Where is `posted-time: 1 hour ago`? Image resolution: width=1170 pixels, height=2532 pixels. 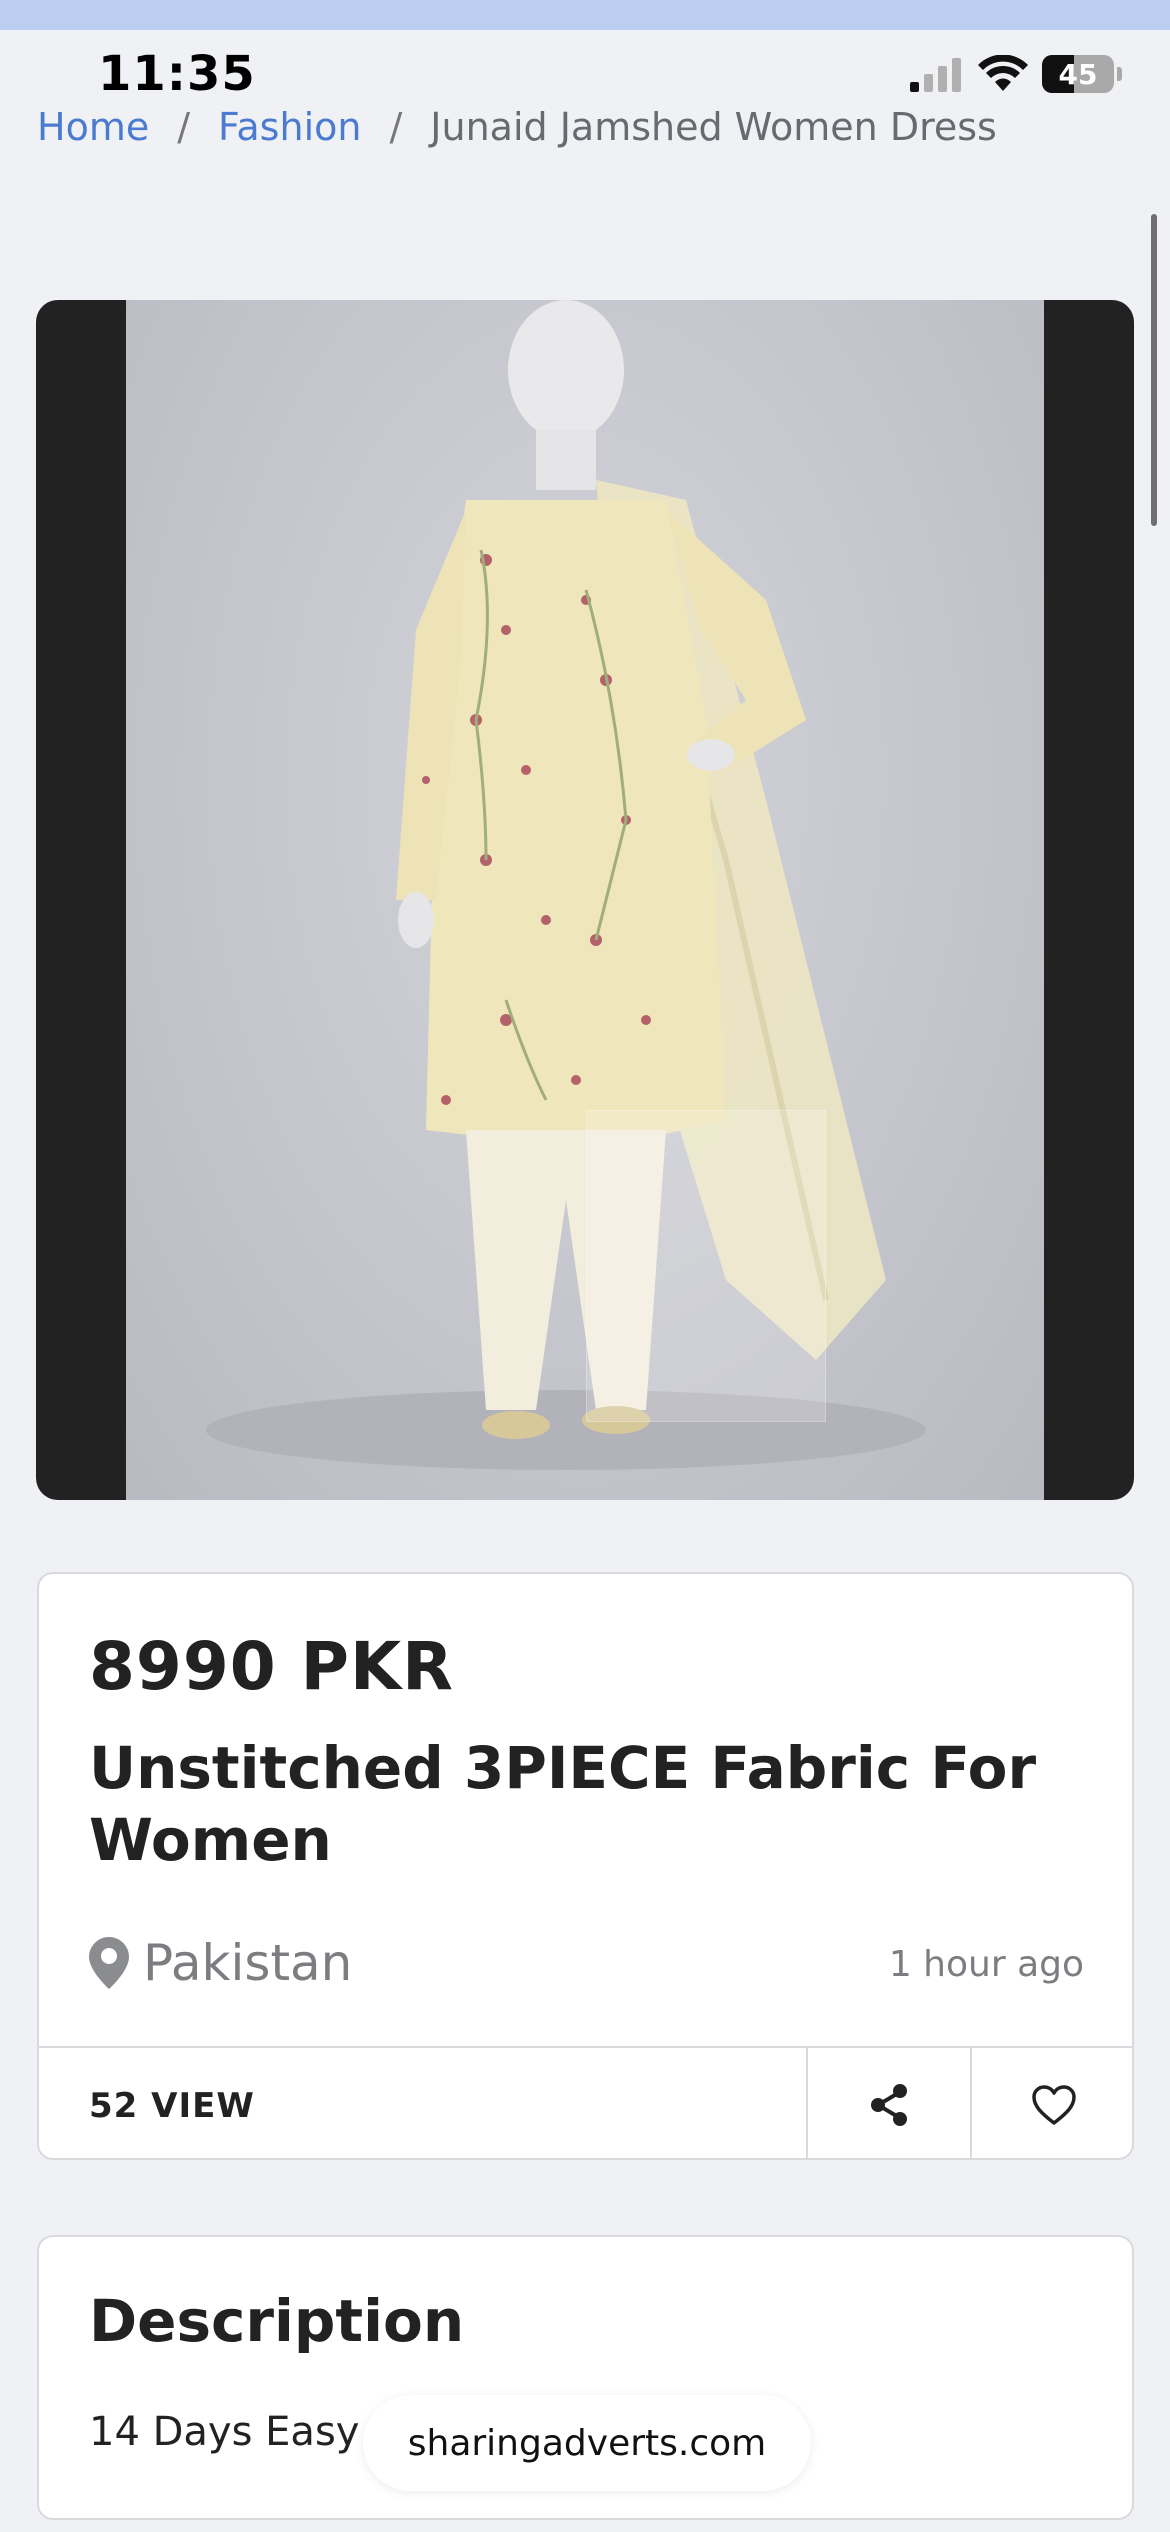
posted-time: 1 hour ago is located at coordinates (986, 1964).